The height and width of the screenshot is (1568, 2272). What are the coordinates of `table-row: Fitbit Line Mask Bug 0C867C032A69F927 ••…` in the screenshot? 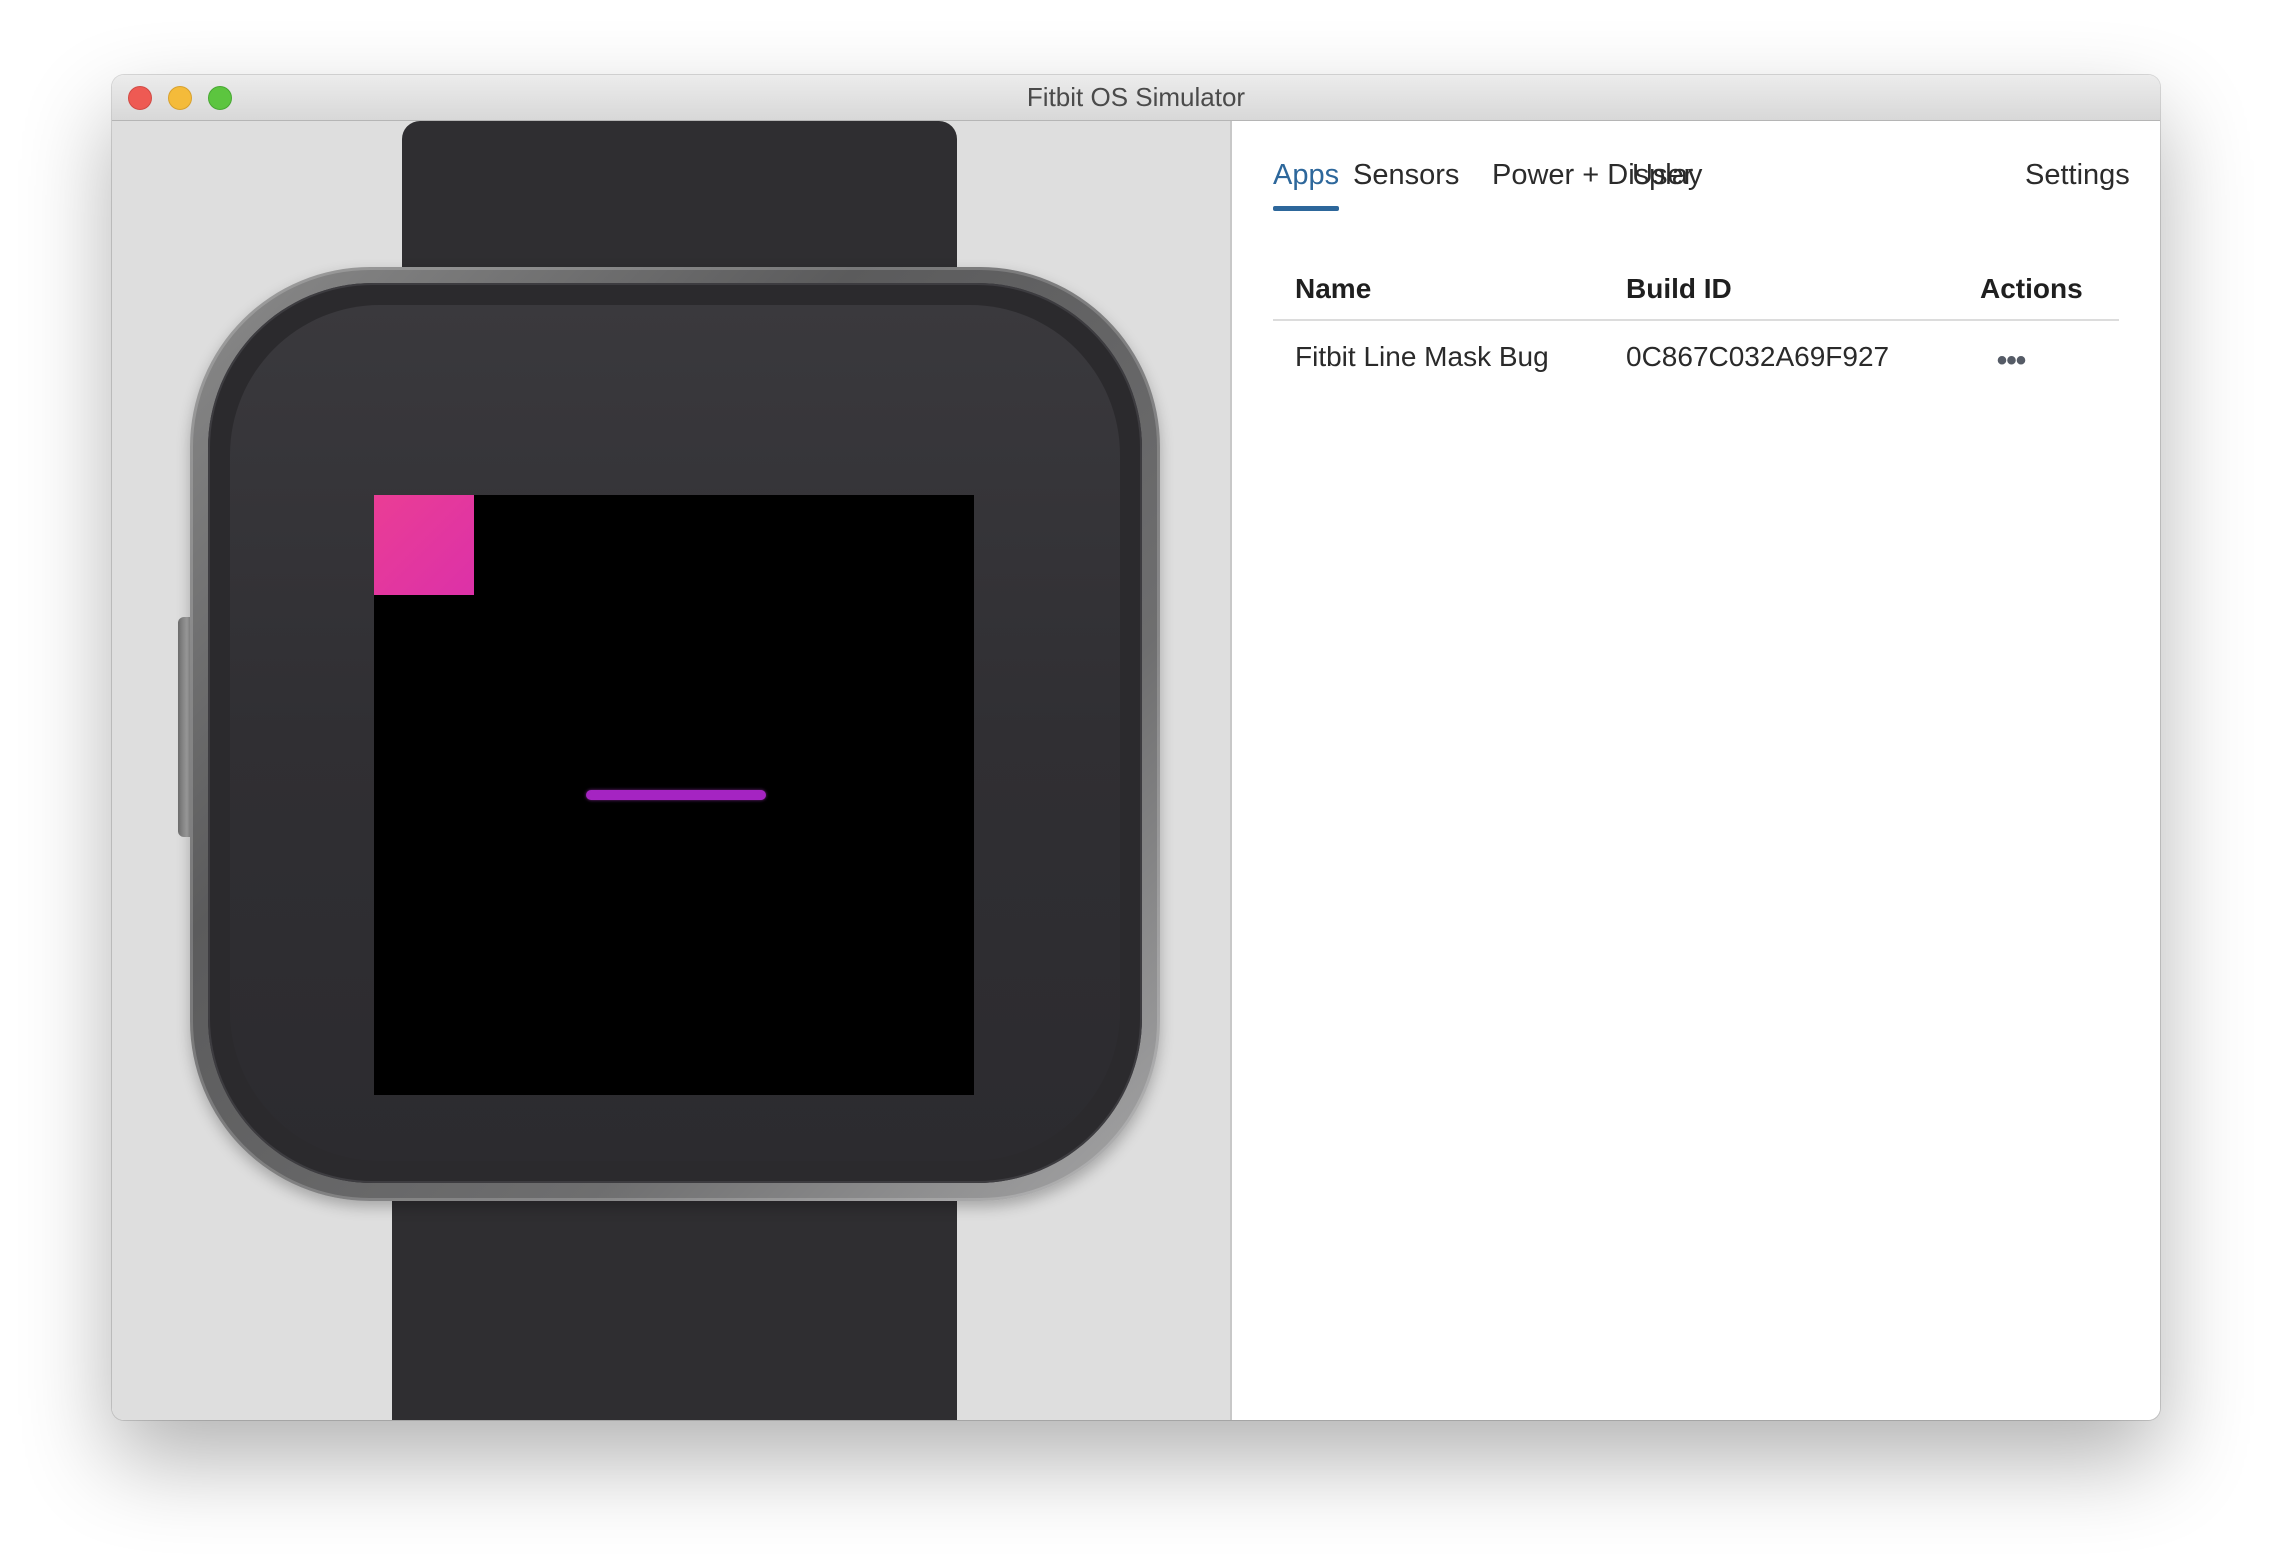 It's located at (1696, 360).